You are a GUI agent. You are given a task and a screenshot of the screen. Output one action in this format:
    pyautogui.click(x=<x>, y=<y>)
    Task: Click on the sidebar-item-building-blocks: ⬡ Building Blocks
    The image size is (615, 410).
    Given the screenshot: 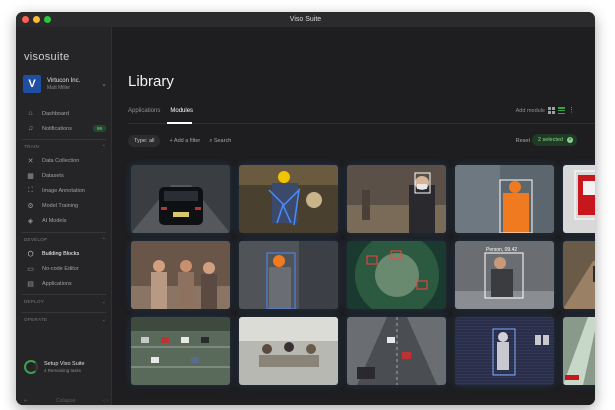 What is the action you would take?
    pyautogui.click(x=66, y=253)
    